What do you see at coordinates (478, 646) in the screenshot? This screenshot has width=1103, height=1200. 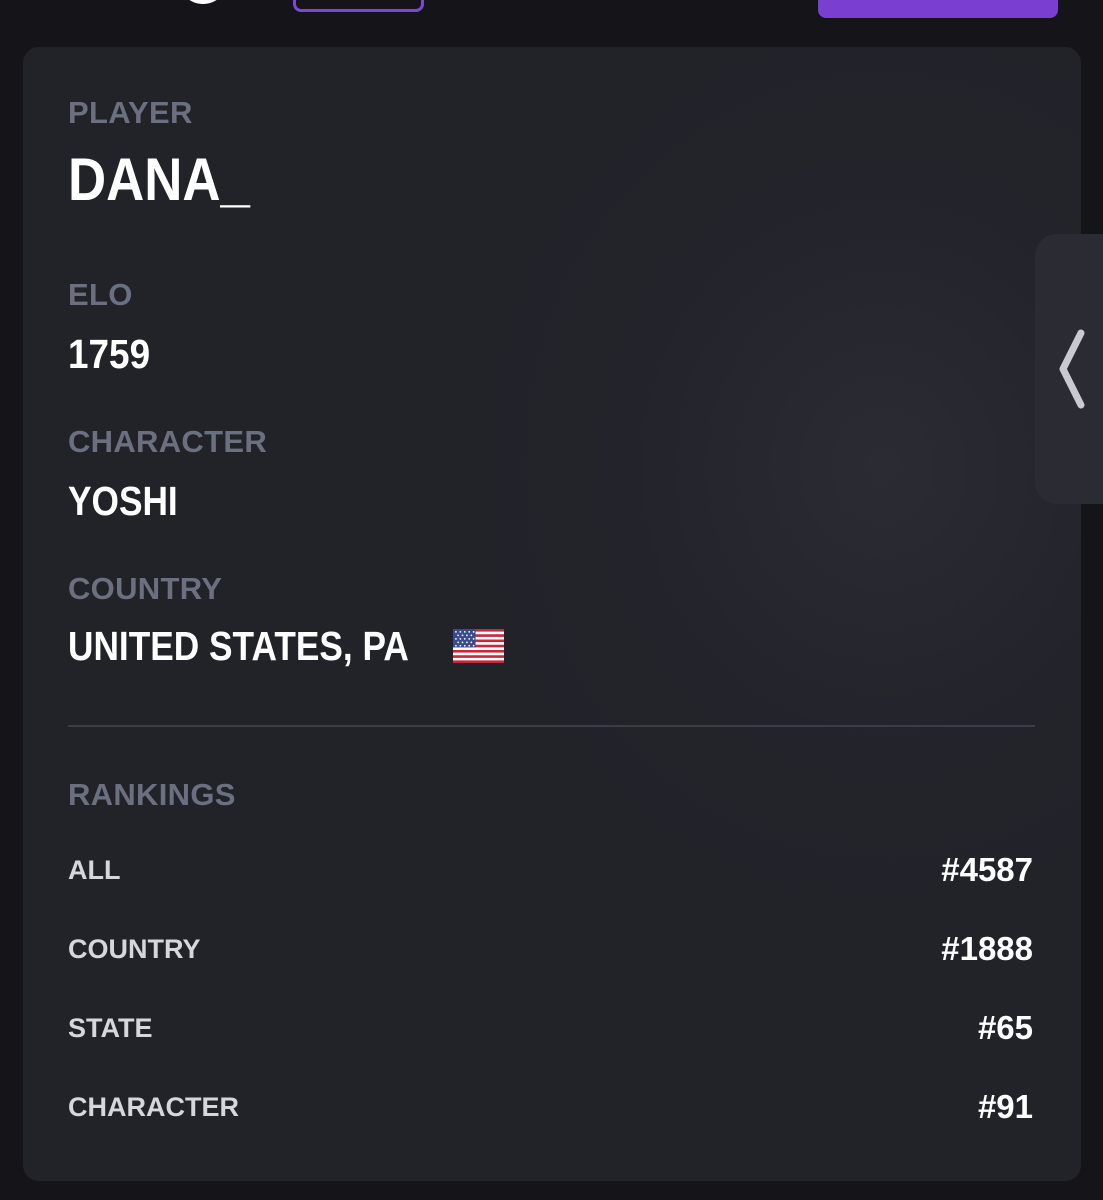 I see `us-flag-icon` at bounding box center [478, 646].